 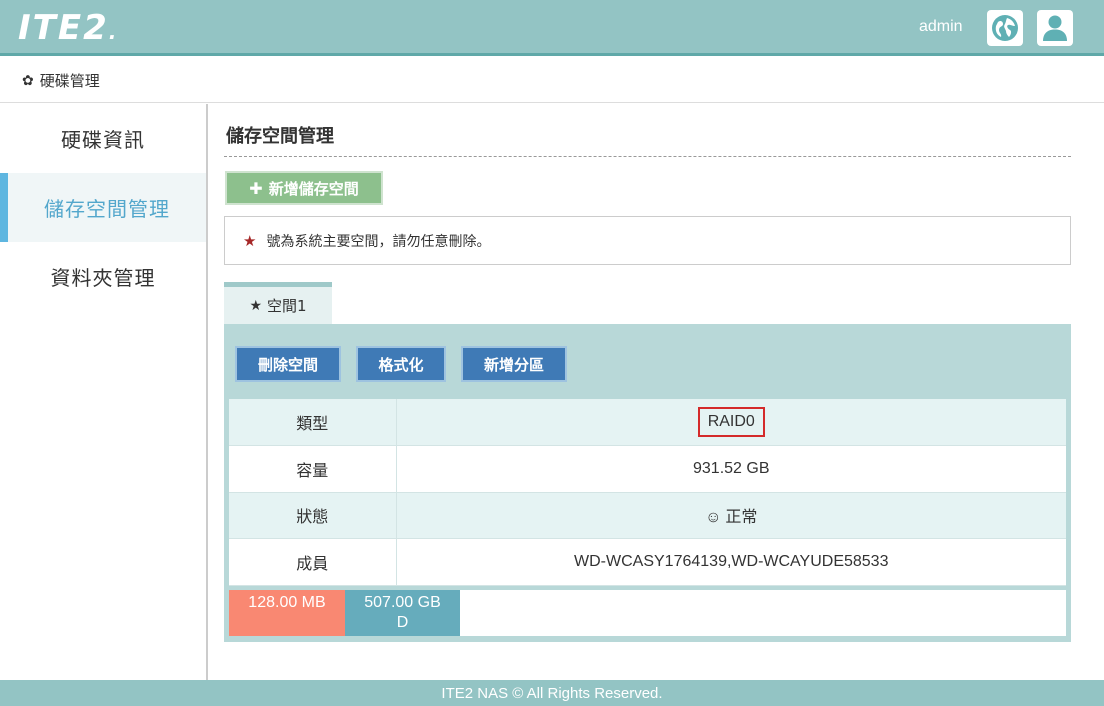 I want to click on breadcrumb-label: 硬碟管理, so click(x=69, y=81).